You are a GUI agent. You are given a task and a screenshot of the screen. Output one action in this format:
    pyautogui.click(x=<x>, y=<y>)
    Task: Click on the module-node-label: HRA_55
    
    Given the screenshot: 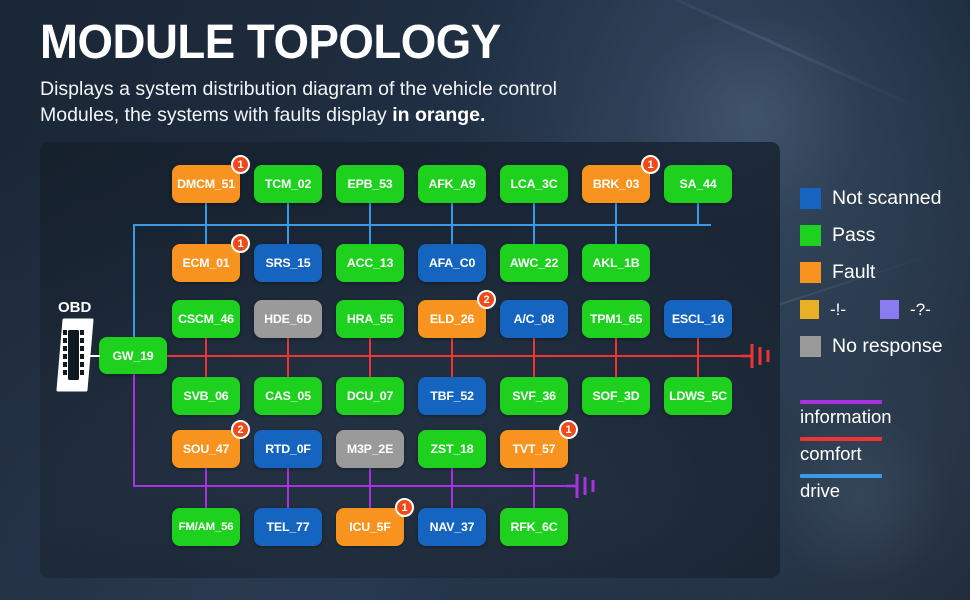 What is the action you would take?
    pyautogui.click(x=370, y=319)
    